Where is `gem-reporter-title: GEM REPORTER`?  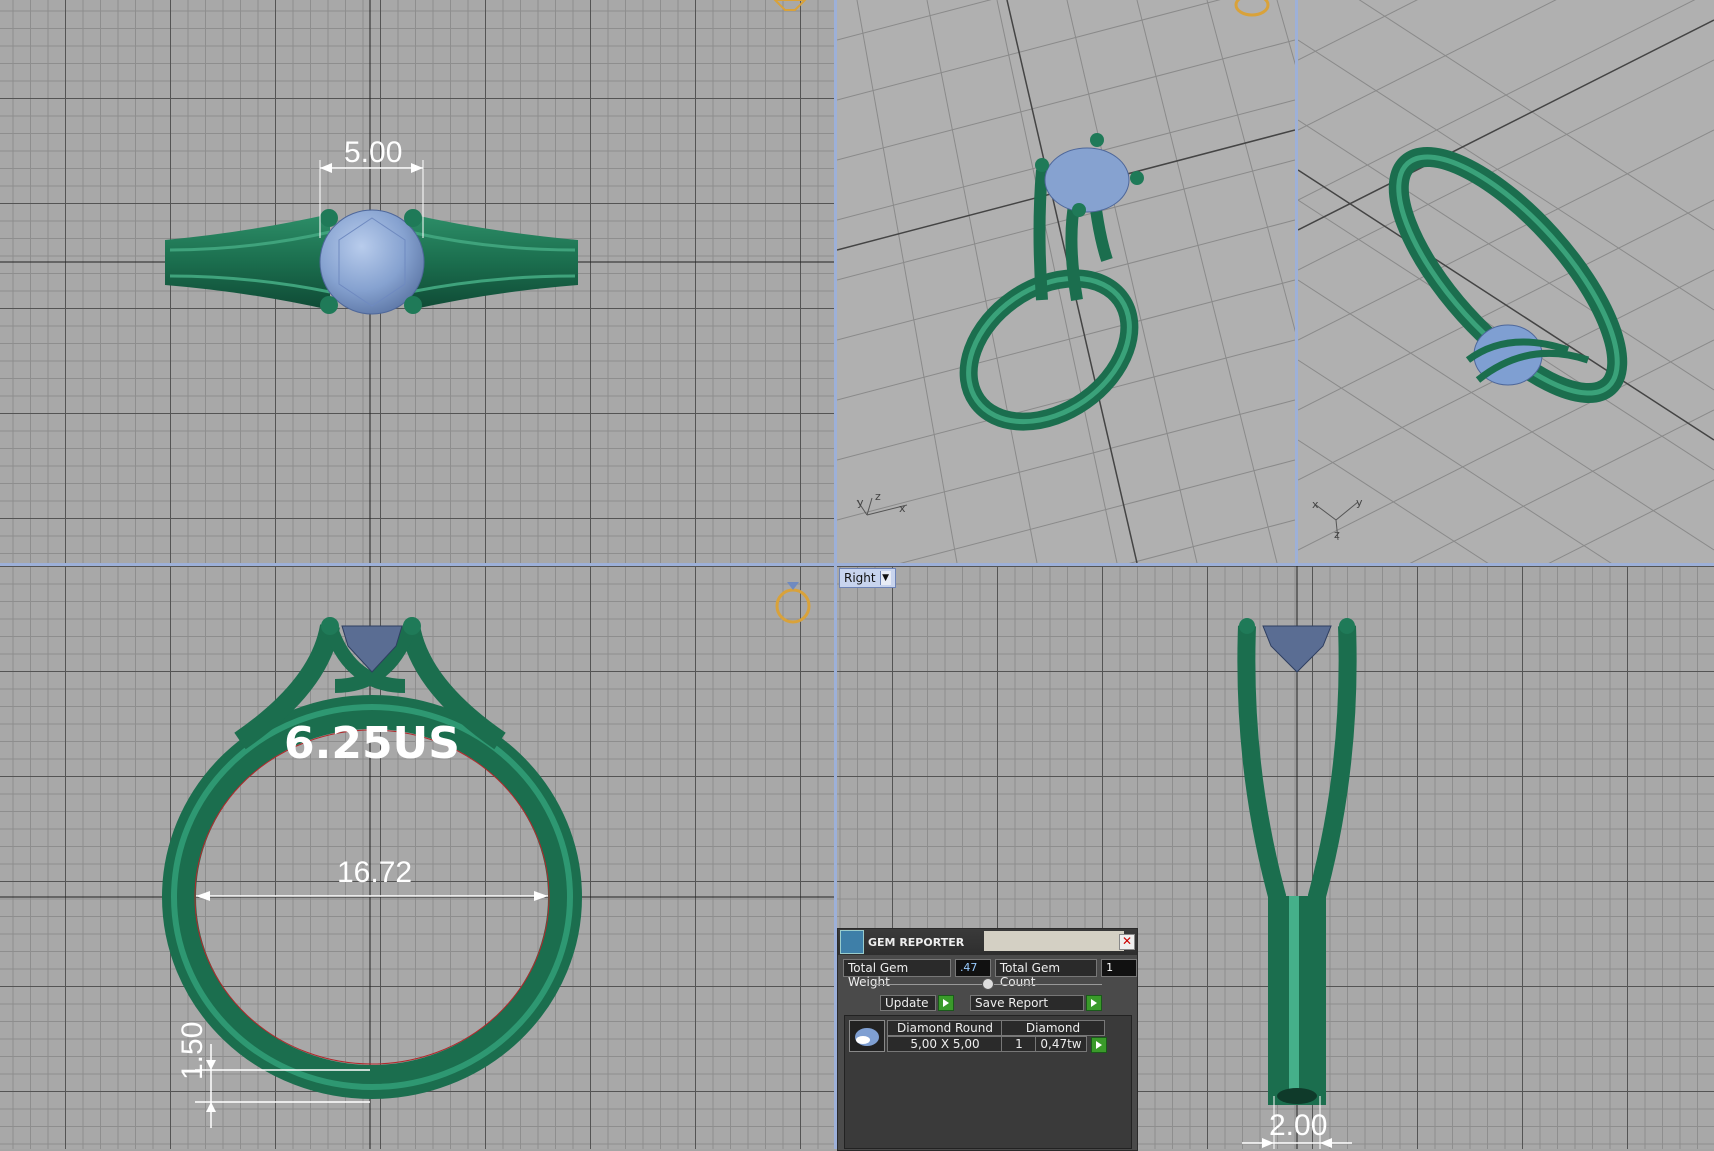 gem-reporter-title: GEM REPORTER is located at coordinates (916, 942).